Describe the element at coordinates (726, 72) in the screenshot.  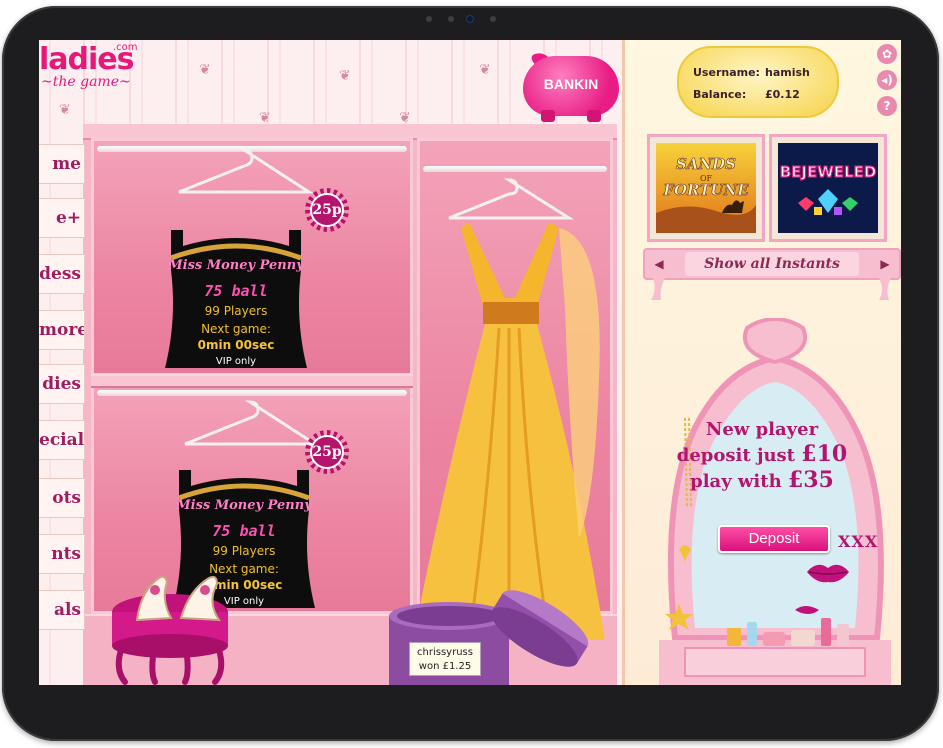
I see `username-label: Username:` at that location.